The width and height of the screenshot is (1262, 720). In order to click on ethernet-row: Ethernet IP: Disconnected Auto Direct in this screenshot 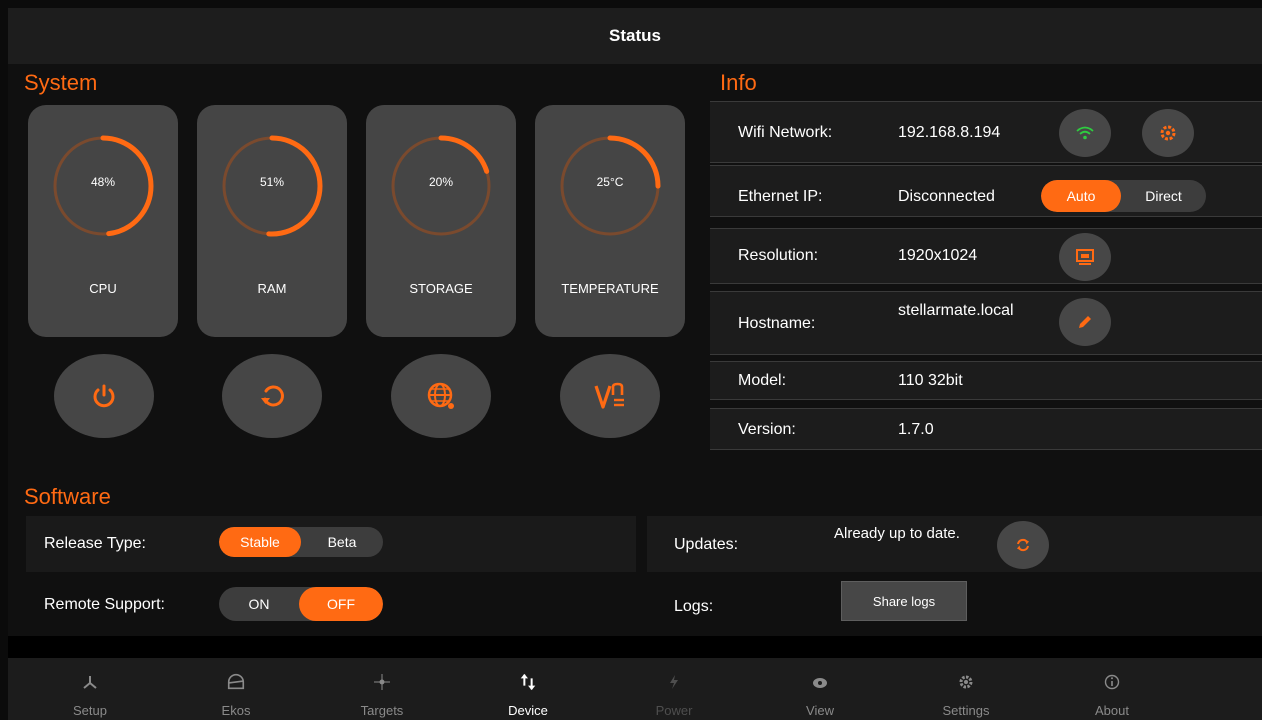, I will do `click(986, 191)`.